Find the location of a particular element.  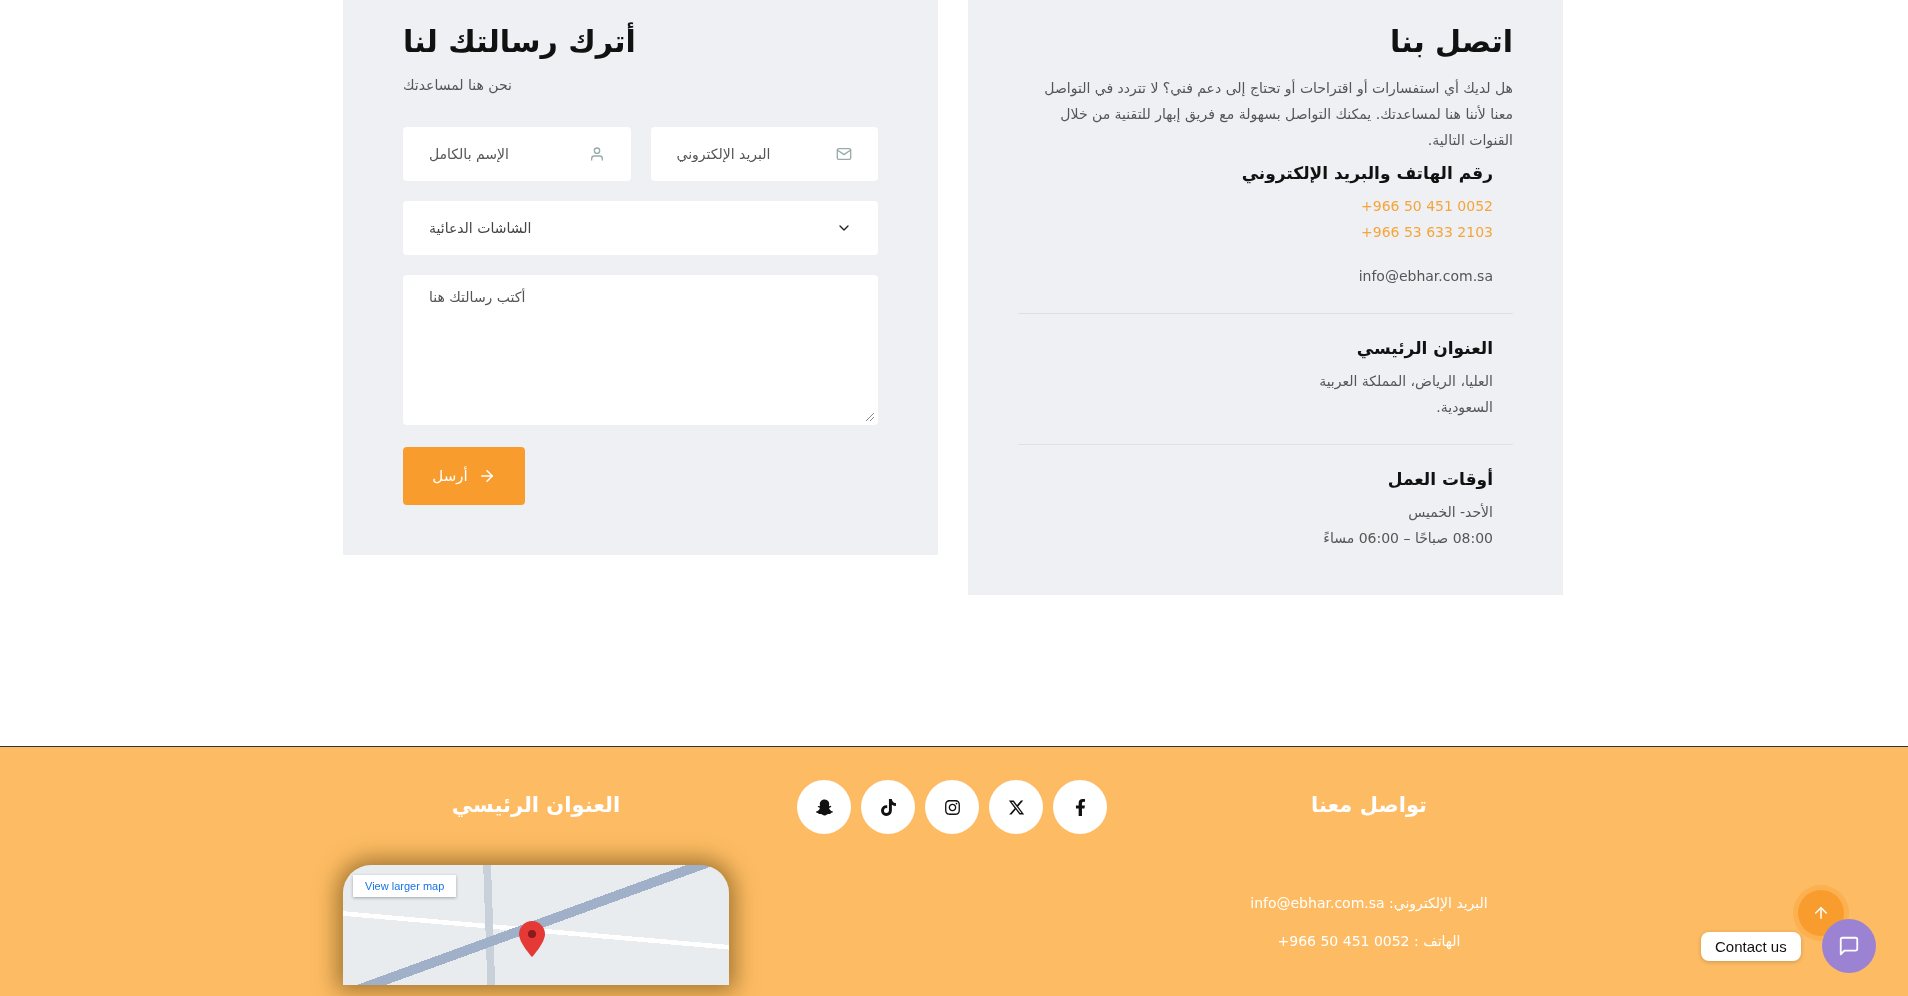

mail-icon is located at coordinates (844, 154).